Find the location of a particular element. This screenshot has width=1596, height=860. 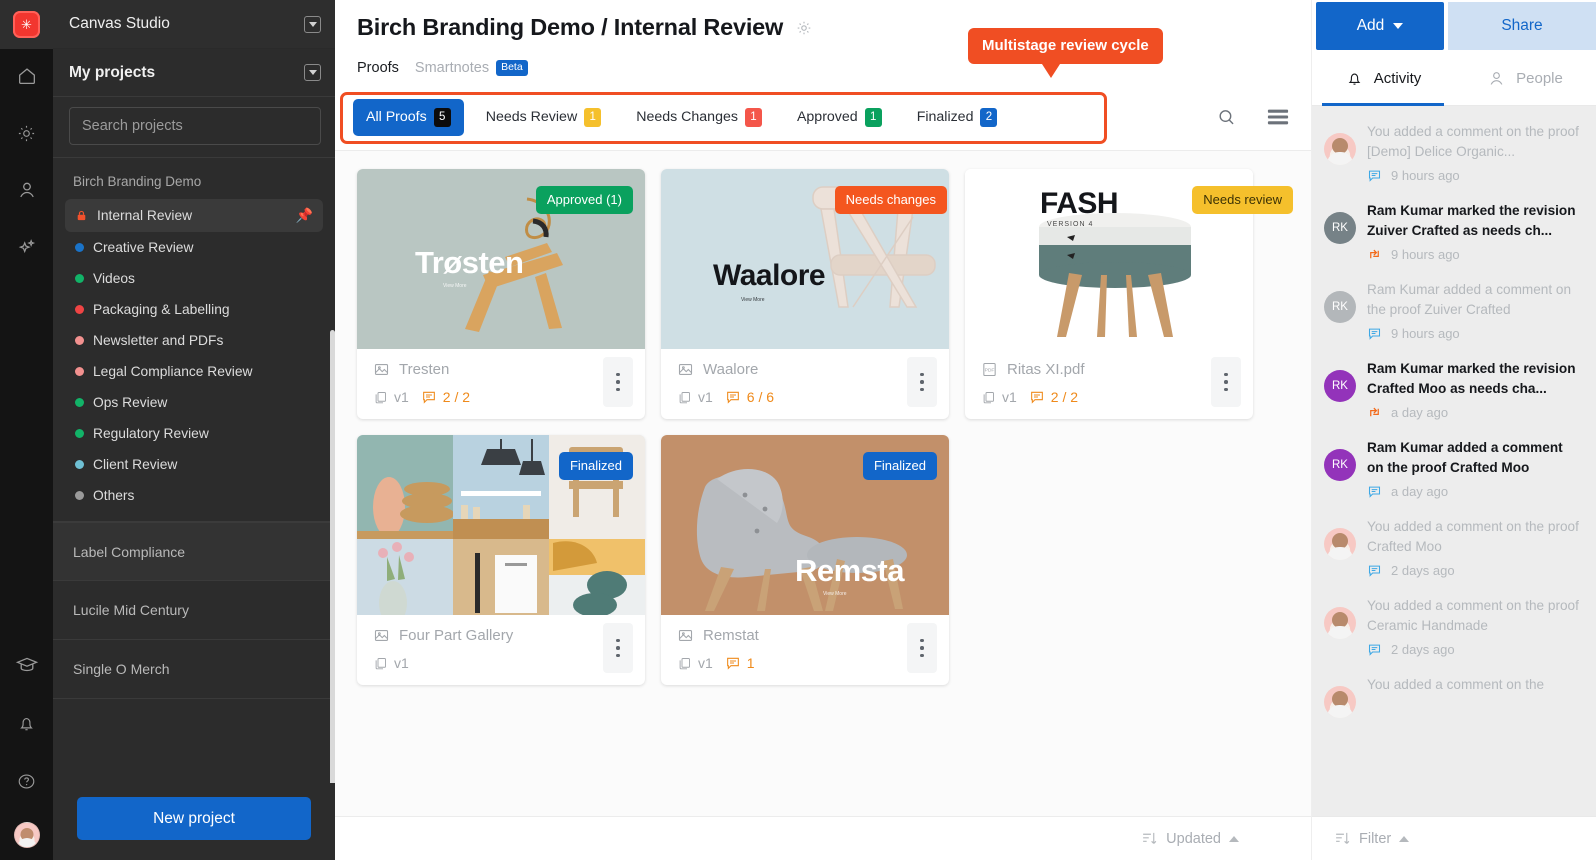

filter-chip-needs-changes: Needs Changes 1 is located at coordinates (699, 117).